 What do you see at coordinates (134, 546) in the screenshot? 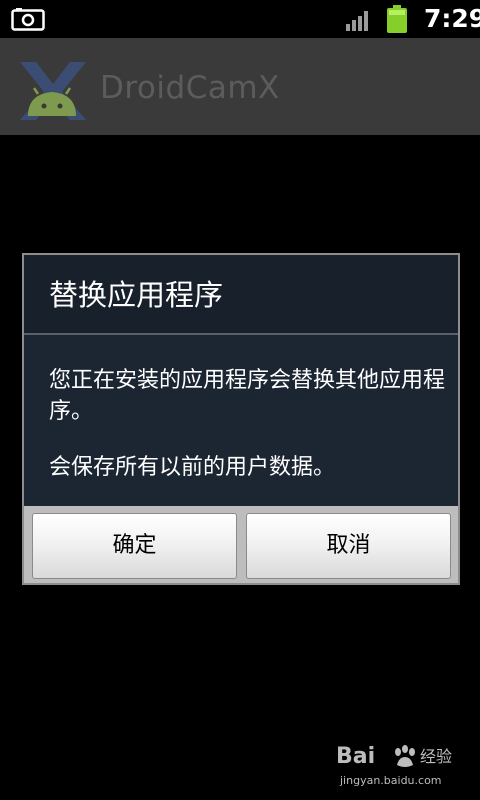
I see `ok-button: 确定` at bounding box center [134, 546].